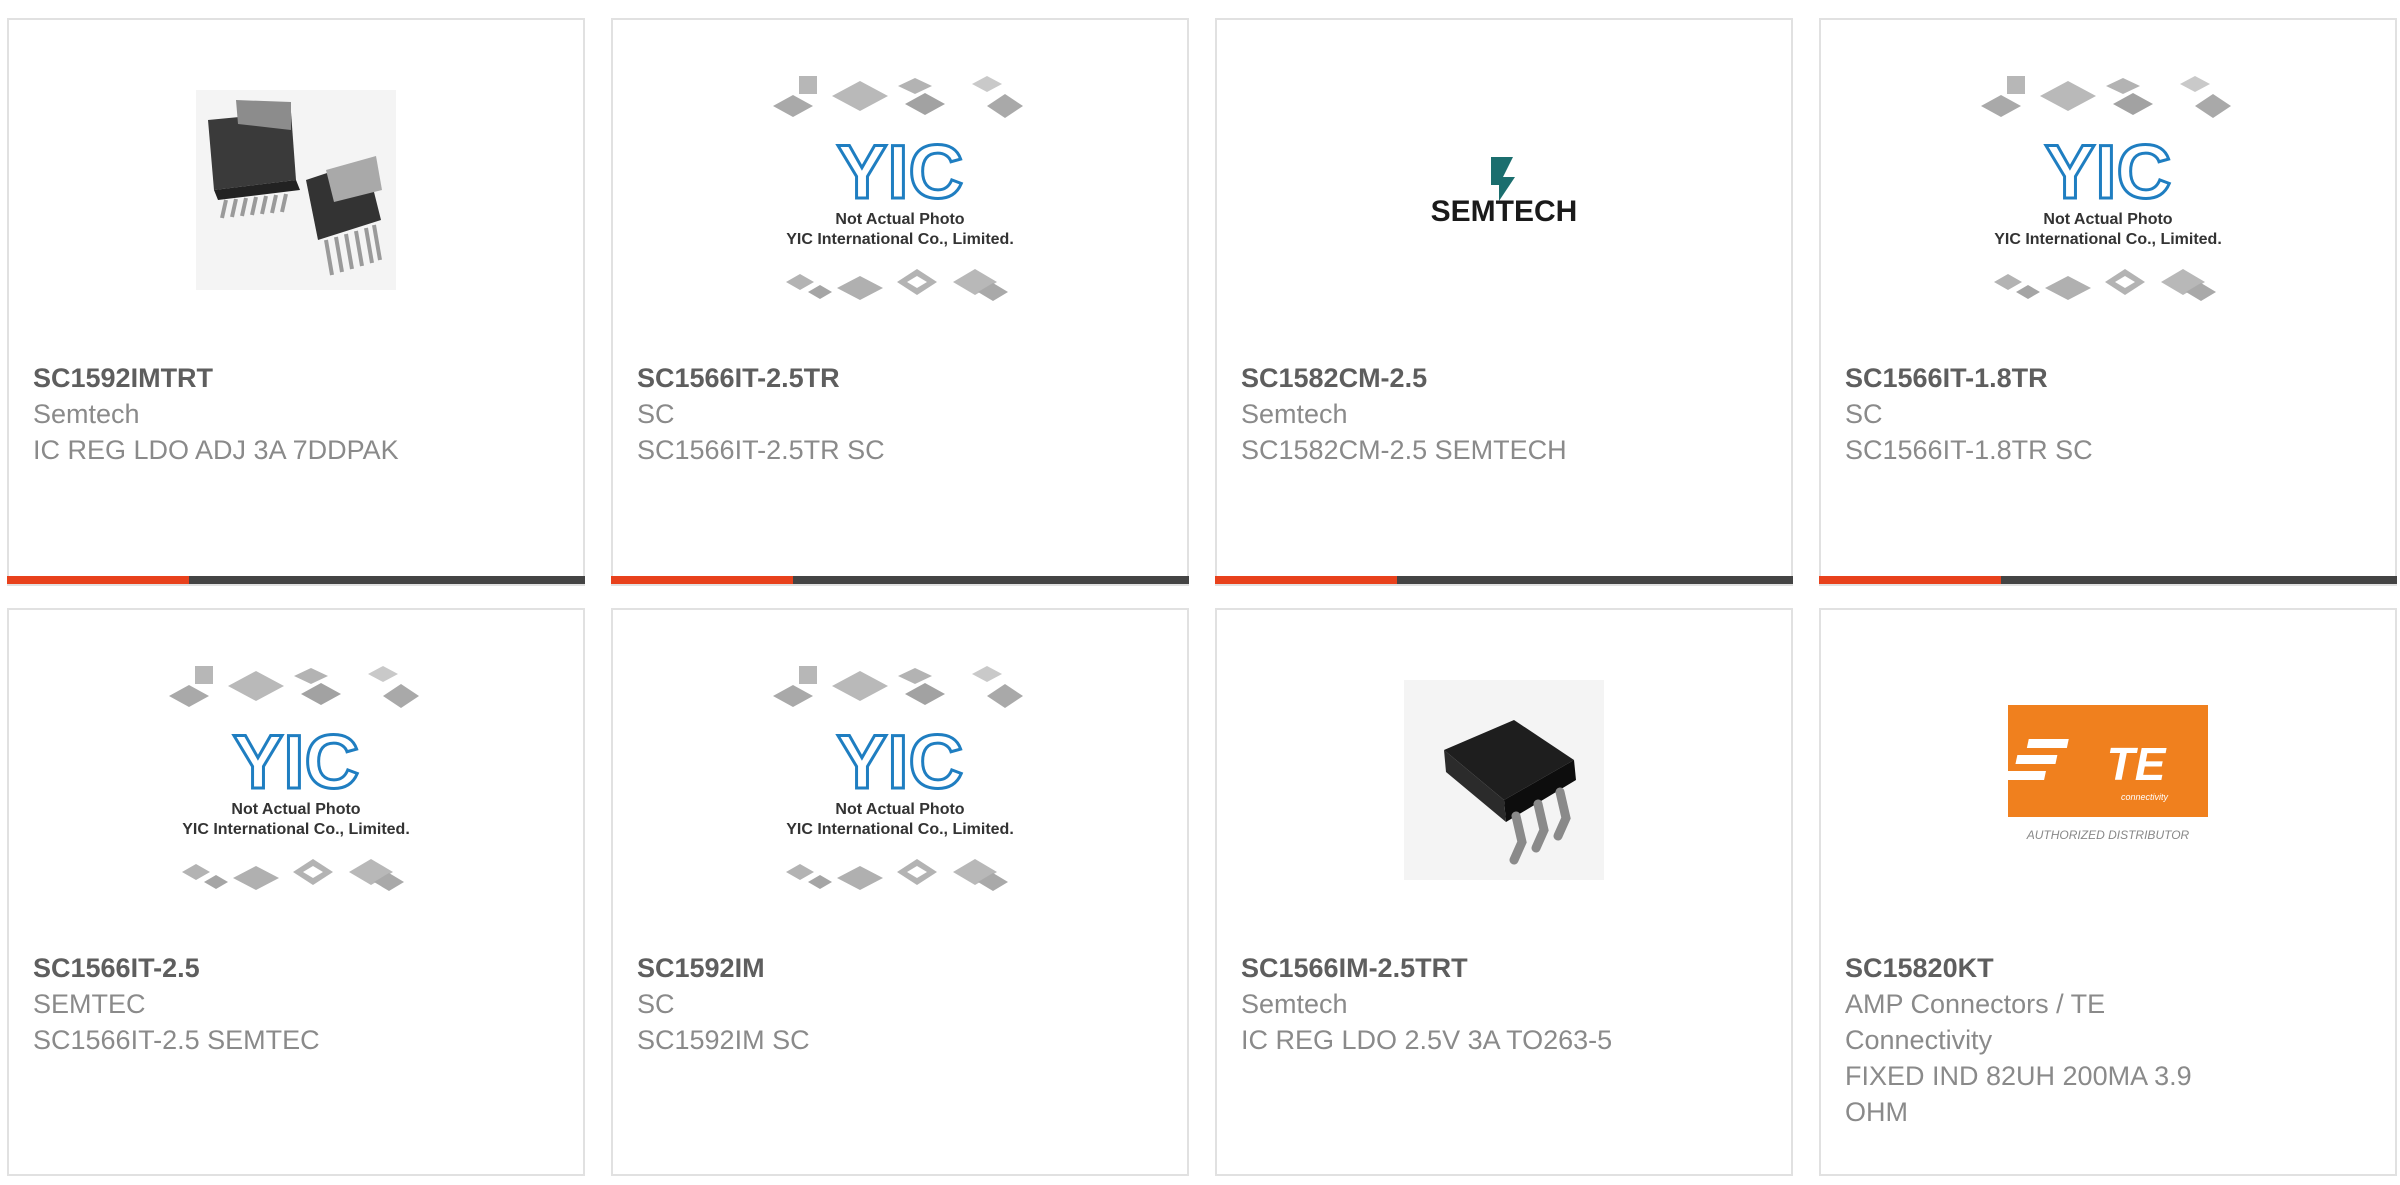  Describe the element at coordinates (89, 1004) in the screenshot. I see `manufacturer: SEMTEC` at that location.